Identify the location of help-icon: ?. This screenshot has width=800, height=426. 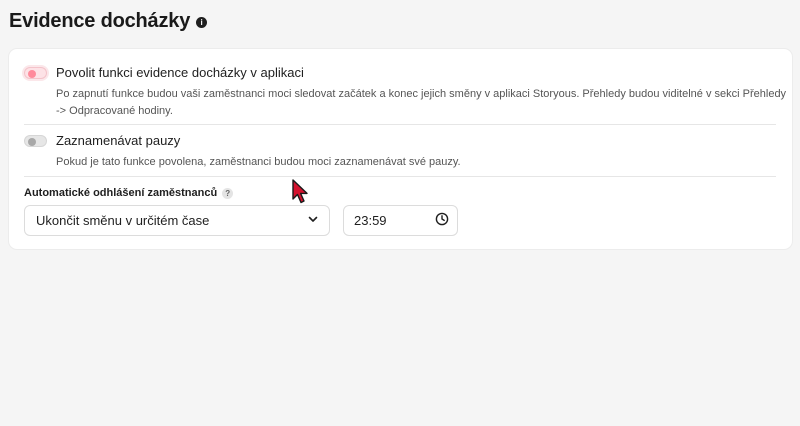
(228, 193).